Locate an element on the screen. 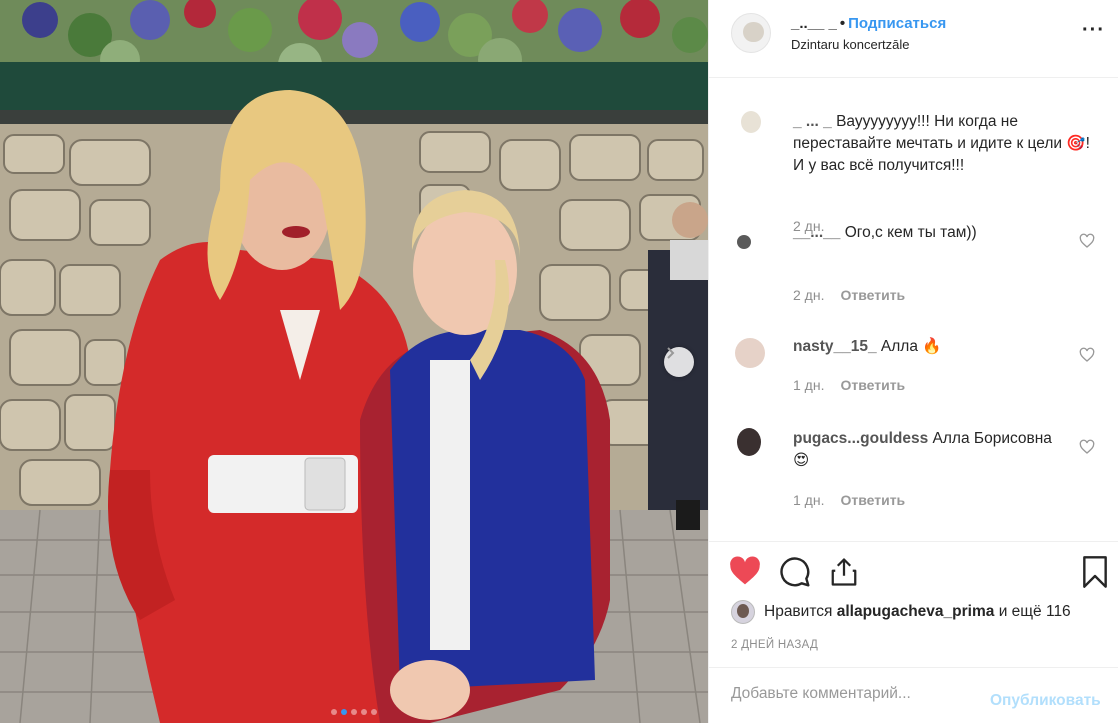 The height and width of the screenshot is (723, 1118). chevron-right-icon is located at coordinates (671, 353).